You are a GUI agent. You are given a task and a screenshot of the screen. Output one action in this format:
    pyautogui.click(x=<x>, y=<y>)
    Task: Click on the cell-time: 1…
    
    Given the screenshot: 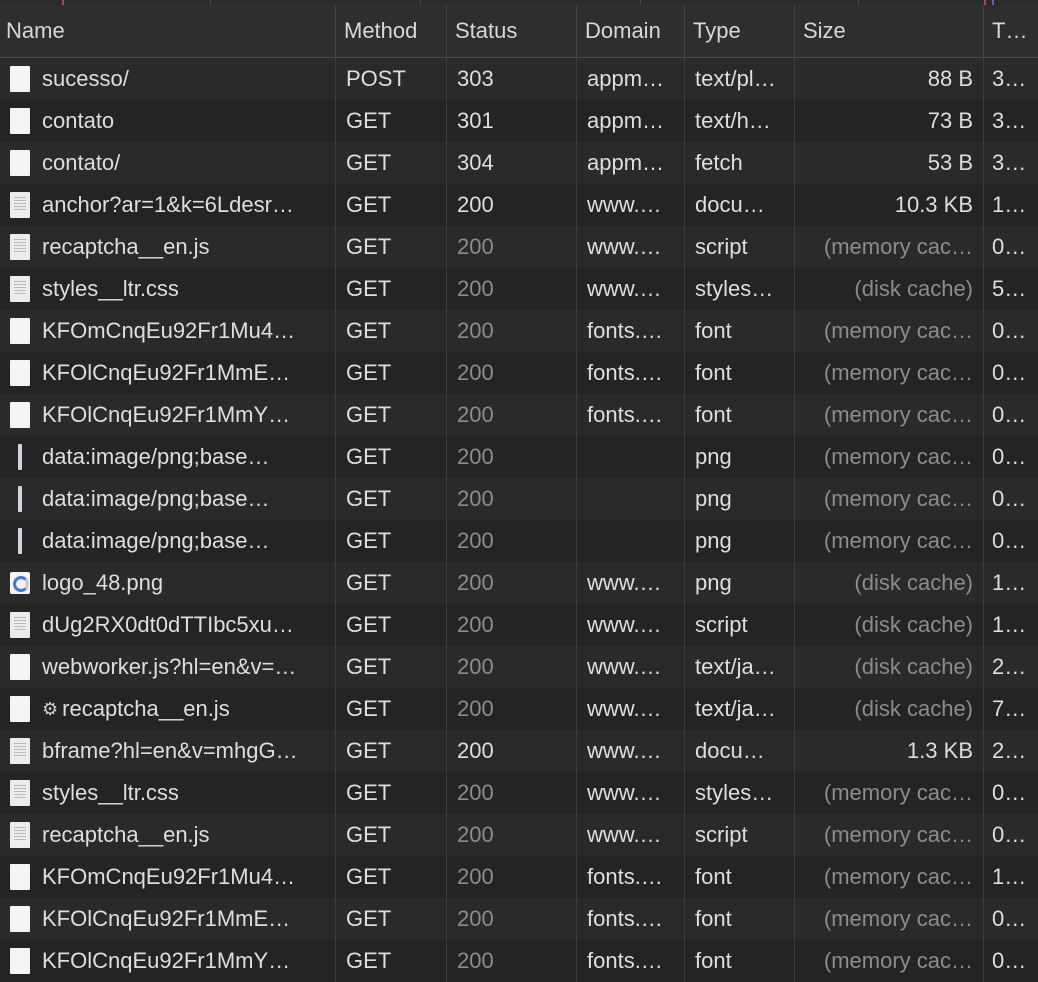 What is the action you would take?
    pyautogui.click(x=1009, y=582)
    